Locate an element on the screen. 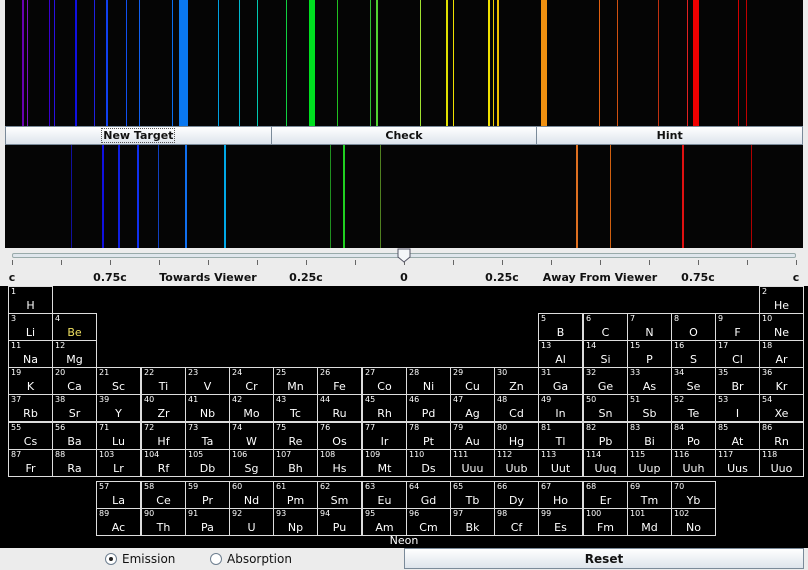  element-cell: 65 Tb is located at coordinates (472, 495).